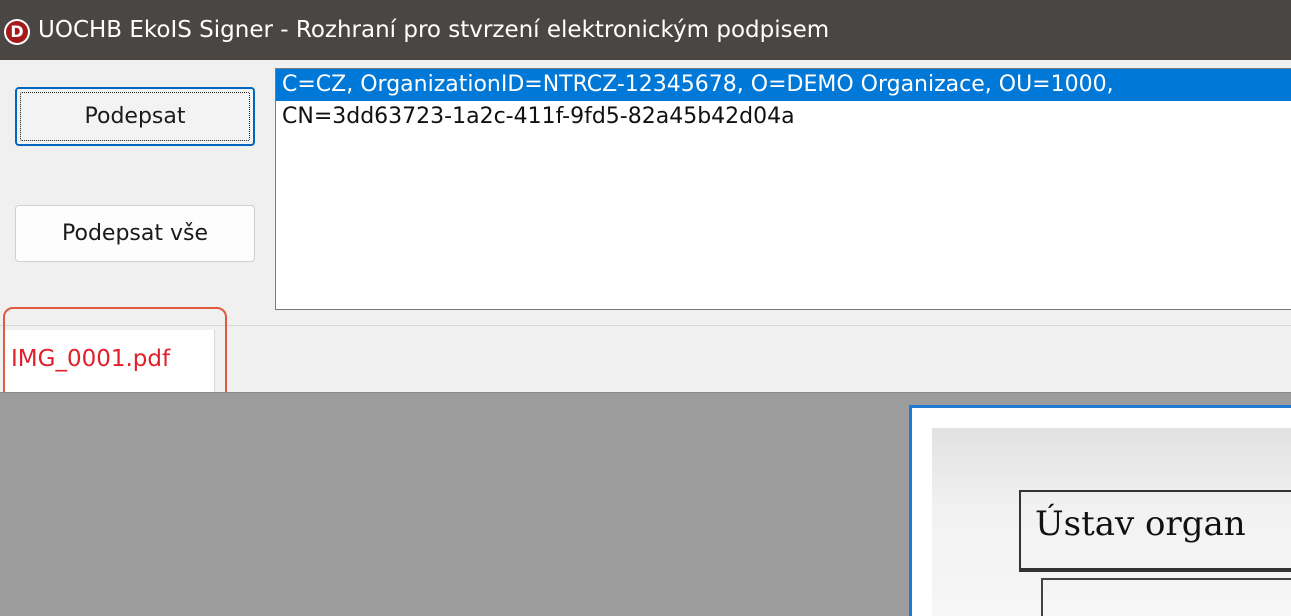  I want to click on app-logo-letter: D, so click(17, 32).